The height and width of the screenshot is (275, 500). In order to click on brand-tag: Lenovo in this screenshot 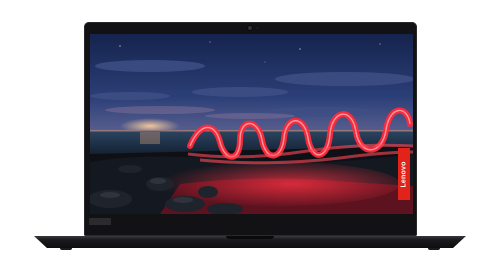, I will do `click(404, 174)`.